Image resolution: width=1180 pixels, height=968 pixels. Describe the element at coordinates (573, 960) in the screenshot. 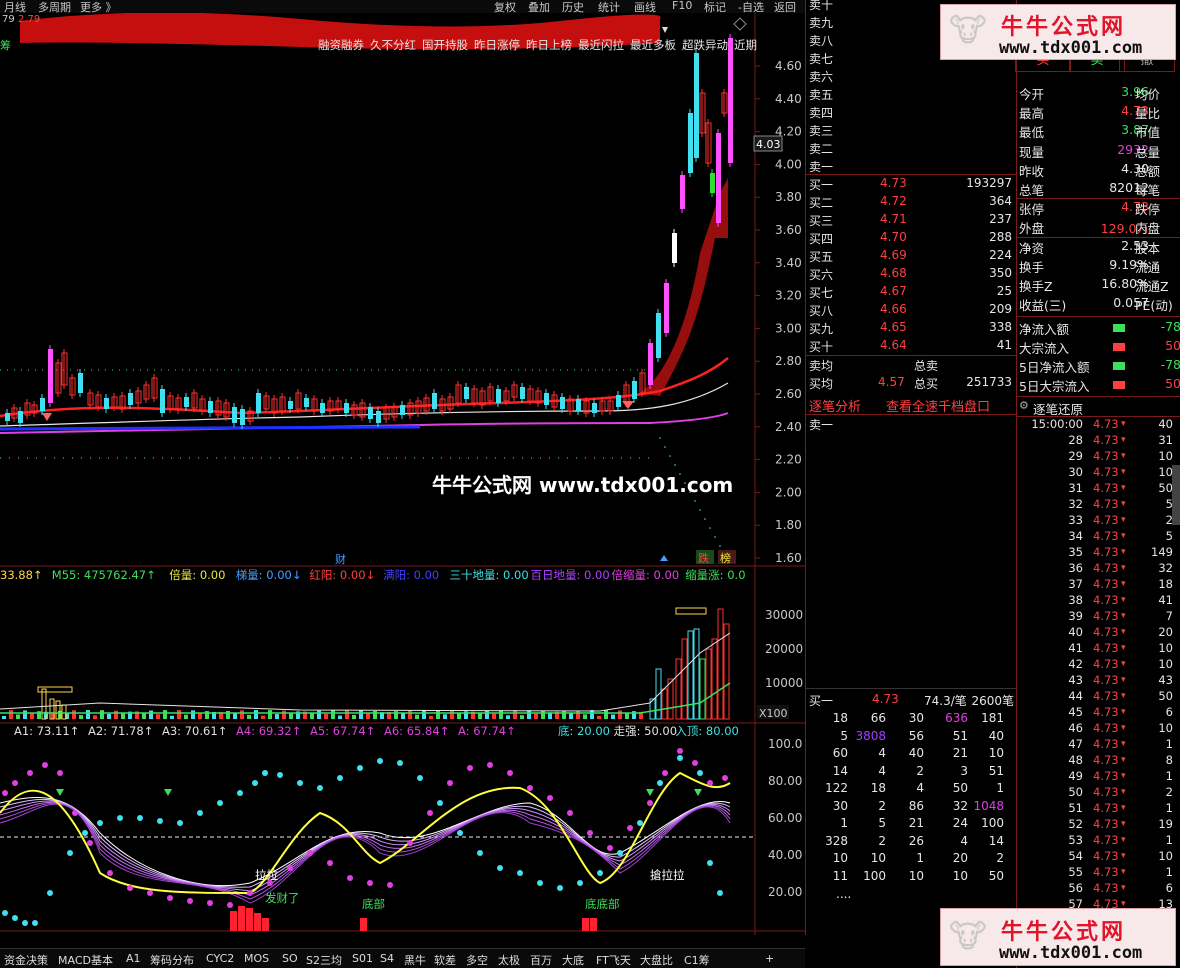

I see `indicator-tab-15: 大底` at that location.